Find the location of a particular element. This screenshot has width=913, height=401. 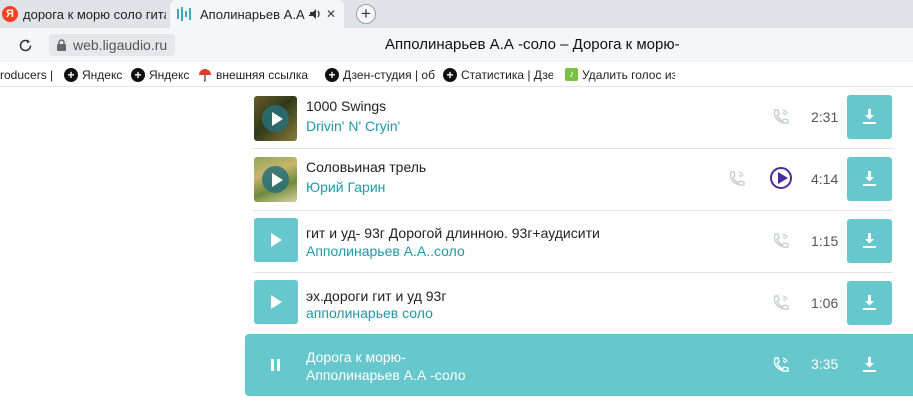

url-field: web.ligaudio.ru is located at coordinates (112, 45).